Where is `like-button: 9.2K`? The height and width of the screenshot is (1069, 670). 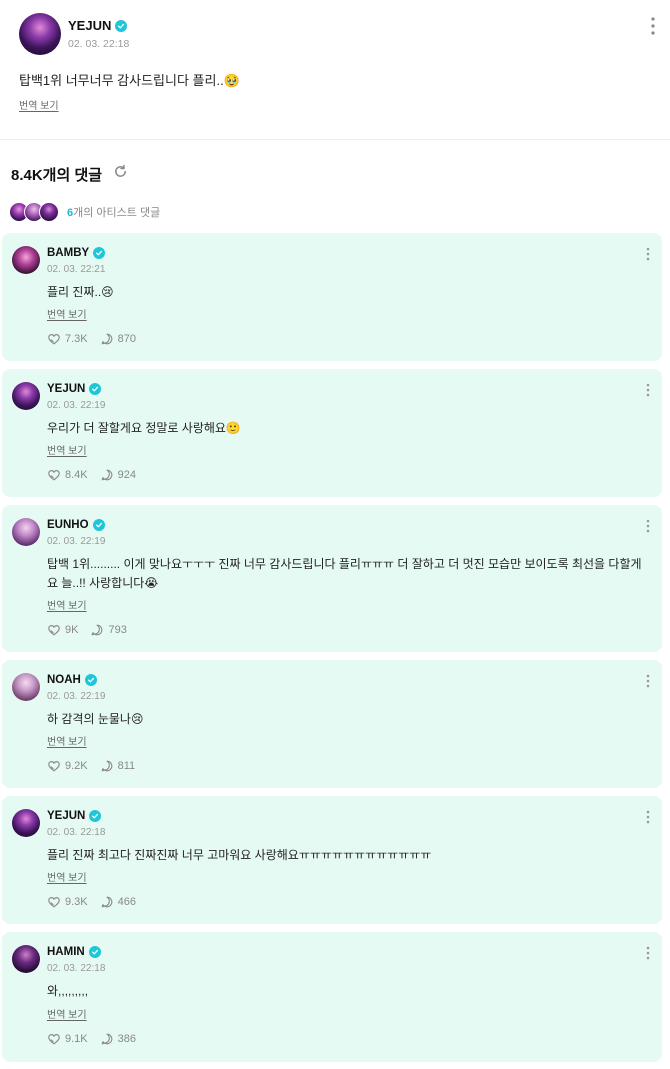 like-button: 9.2K is located at coordinates (67, 766).